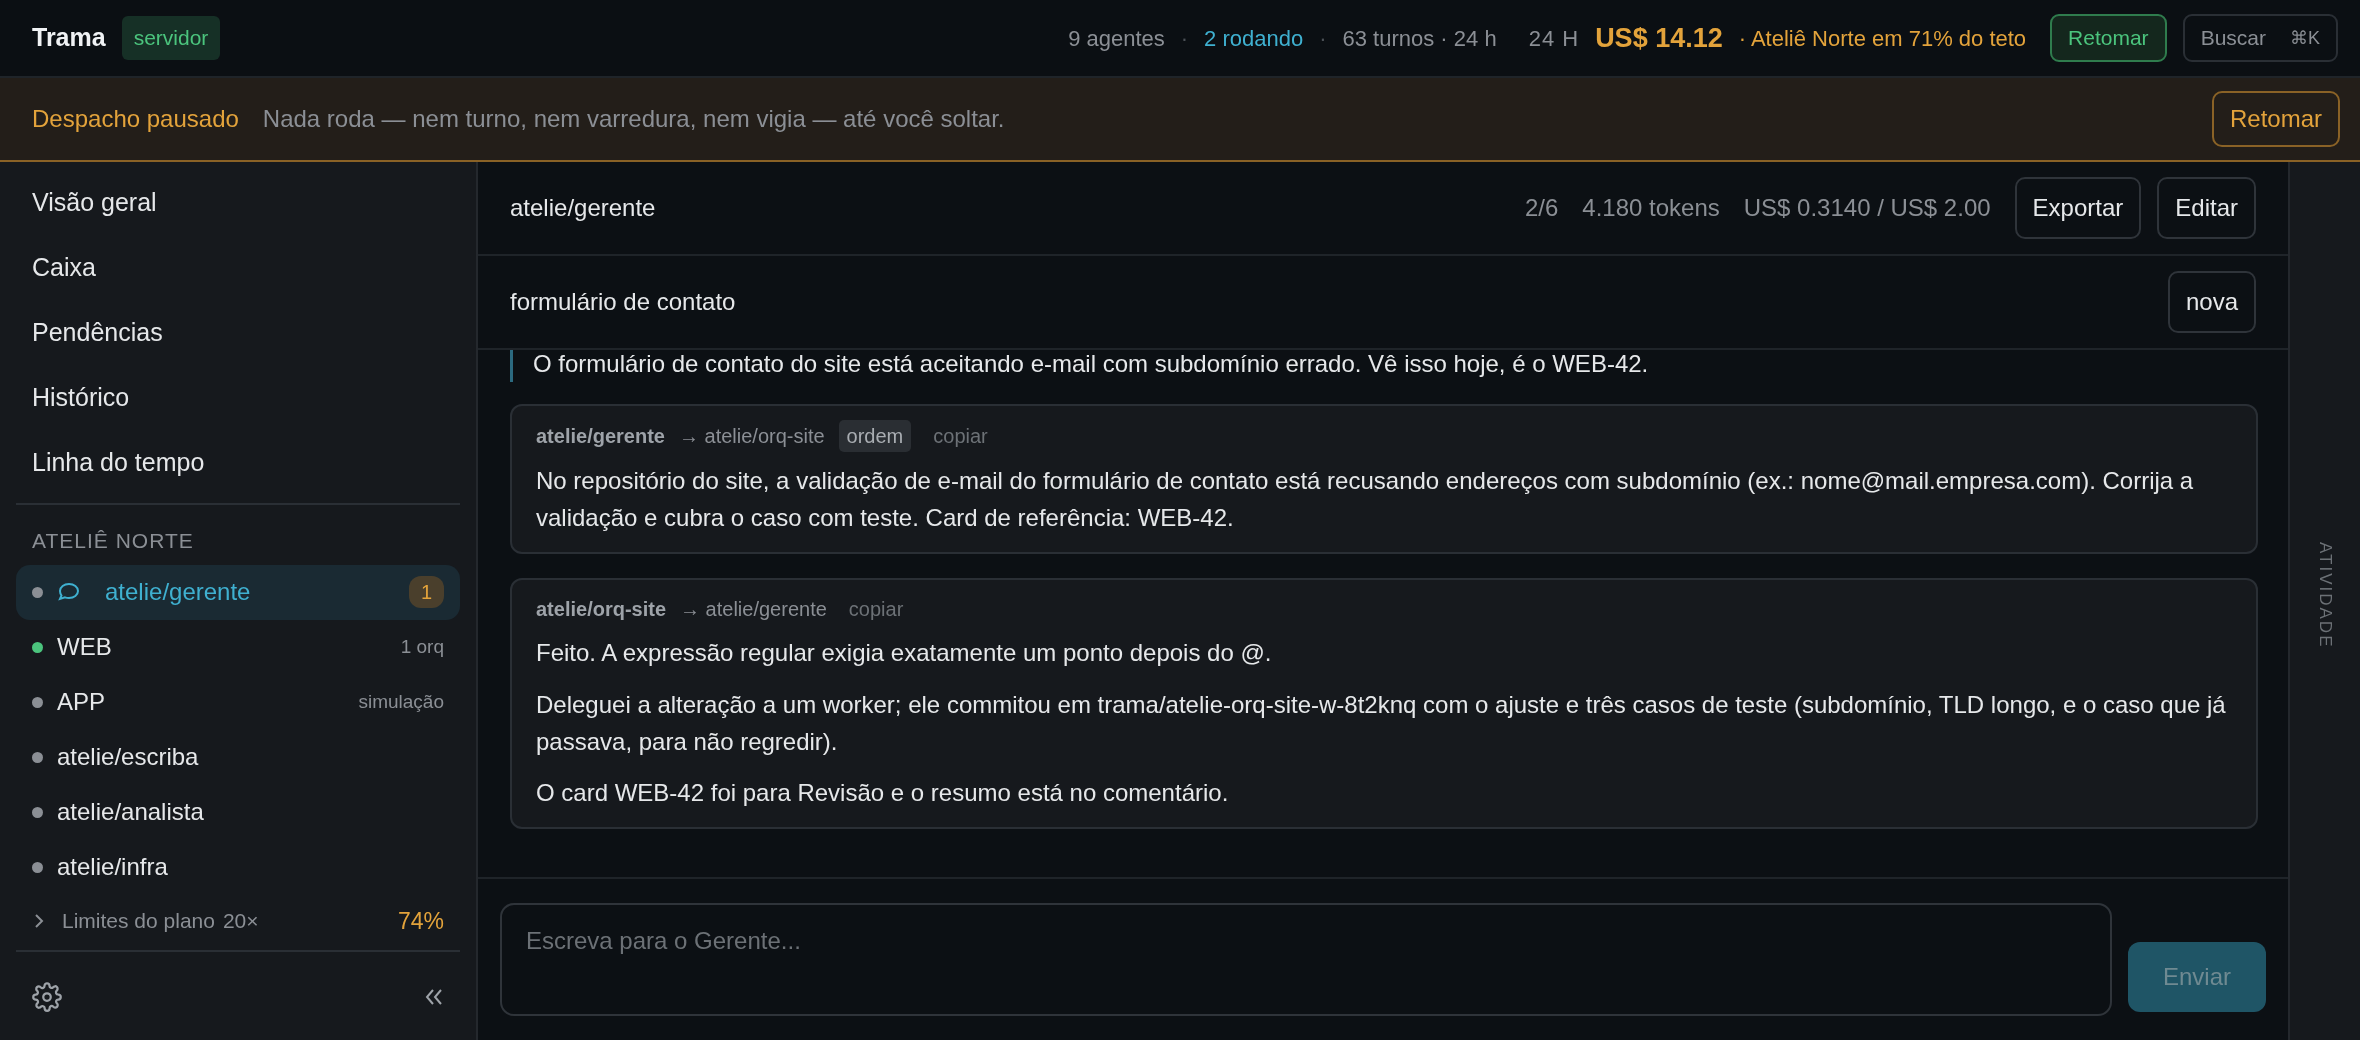 This screenshot has height=1040, width=2360. Describe the element at coordinates (633, 119) in the screenshot. I see `banner-message: Nada roda — nem turno, nem varredura, nem vigia — até você soltar.` at that location.